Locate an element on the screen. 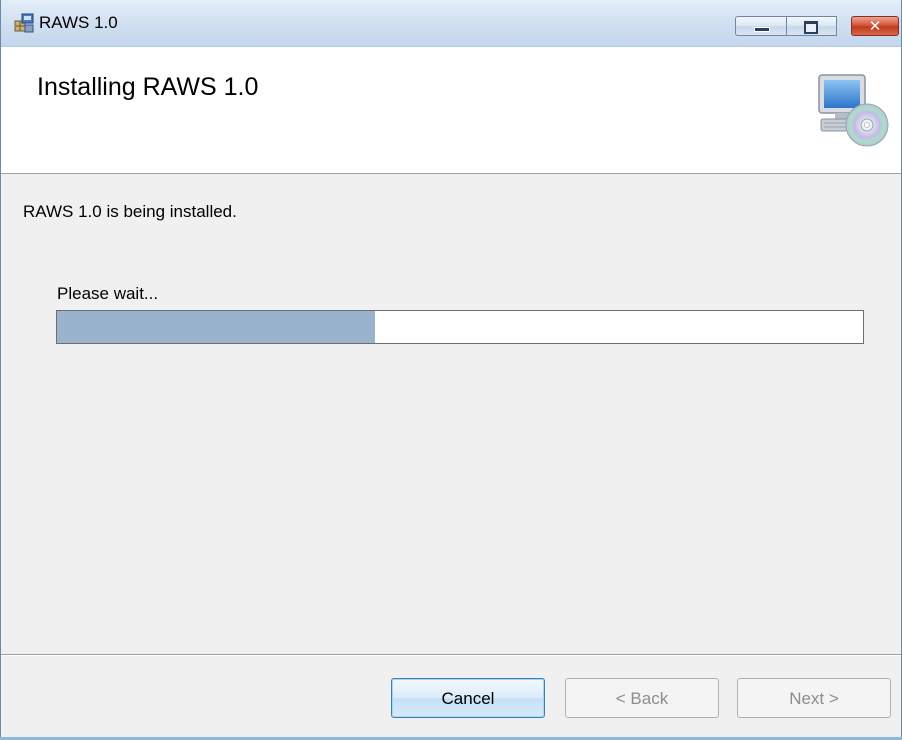  install-progress-bar is located at coordinates (460, 327).